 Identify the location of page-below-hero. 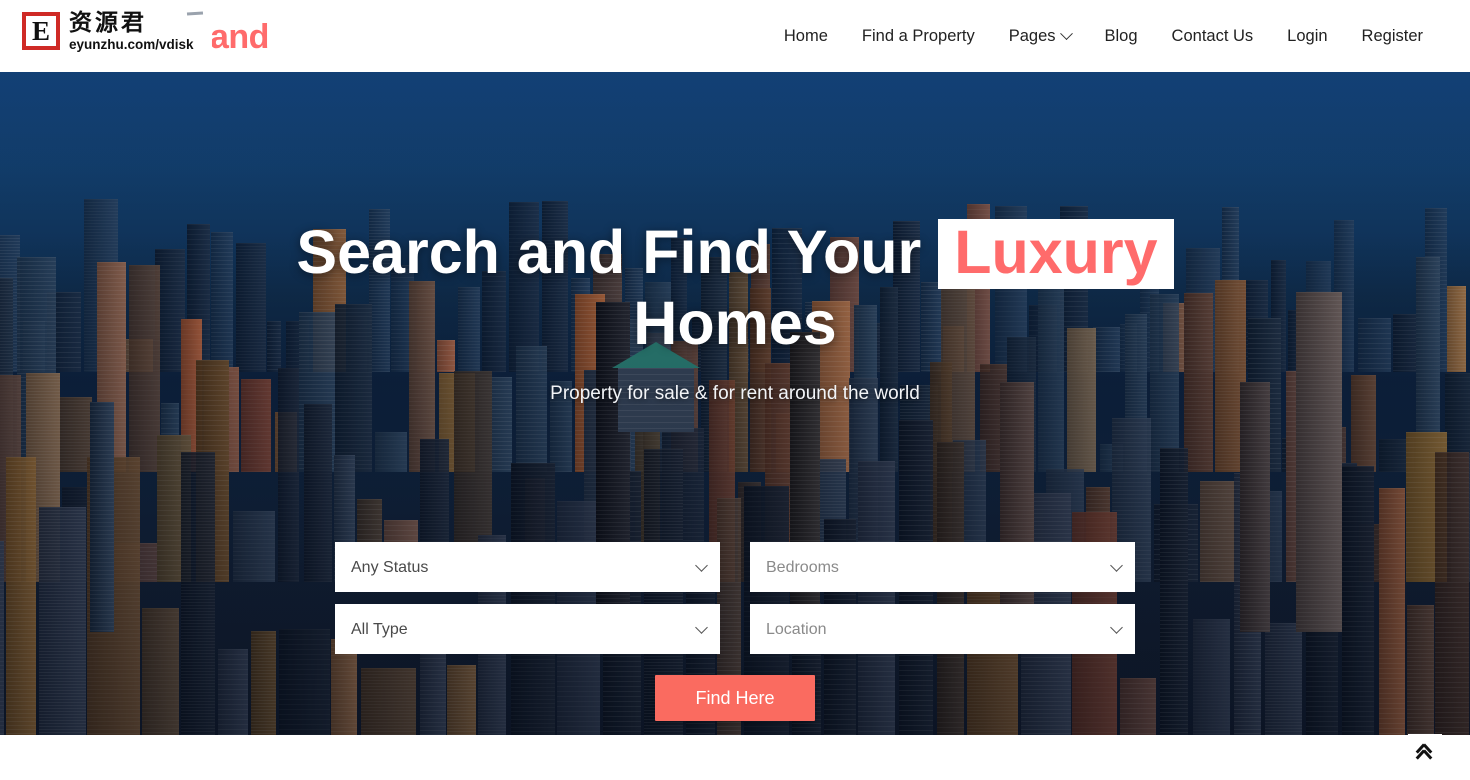
(735, 757).